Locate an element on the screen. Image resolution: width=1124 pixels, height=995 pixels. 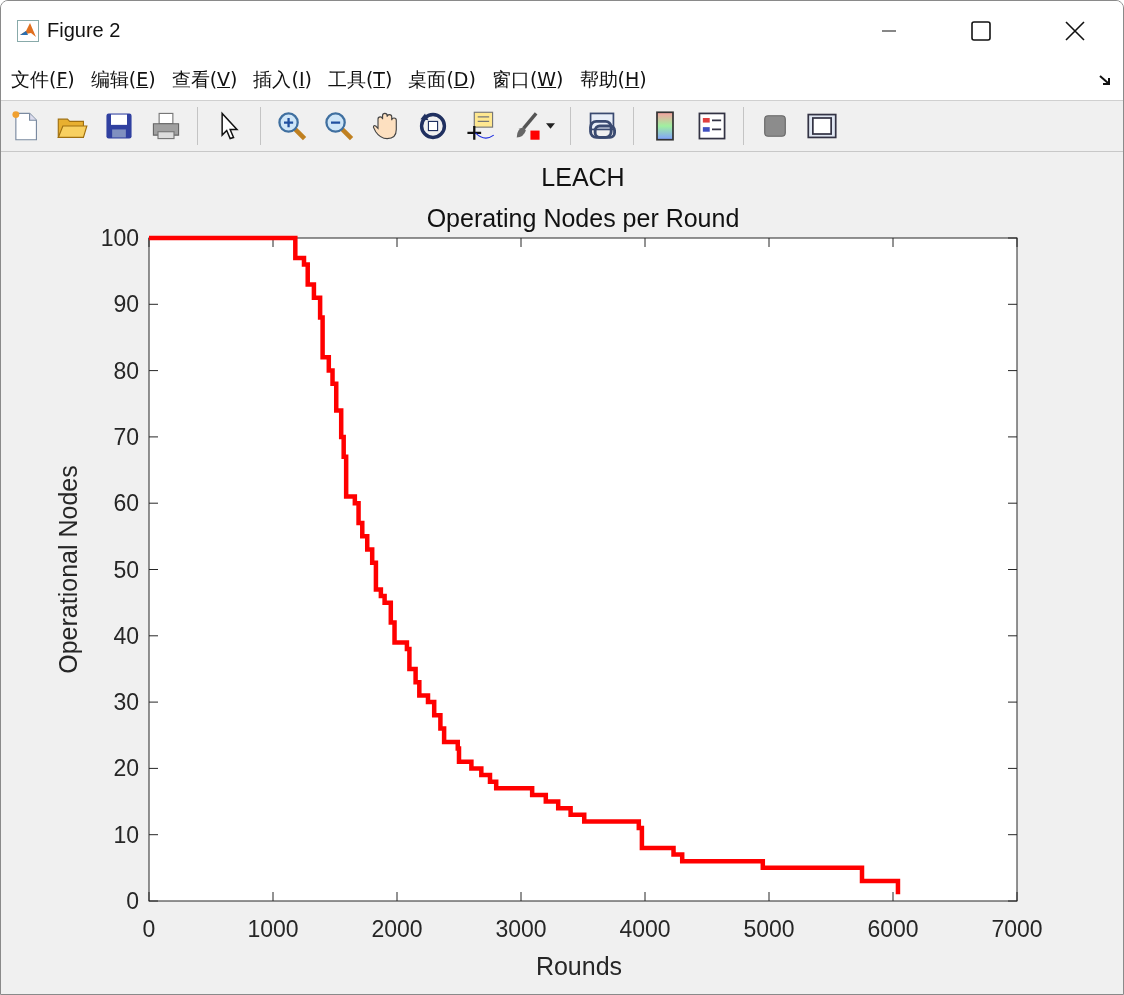
data-cursor-icon is located at coordinates (480, 126).